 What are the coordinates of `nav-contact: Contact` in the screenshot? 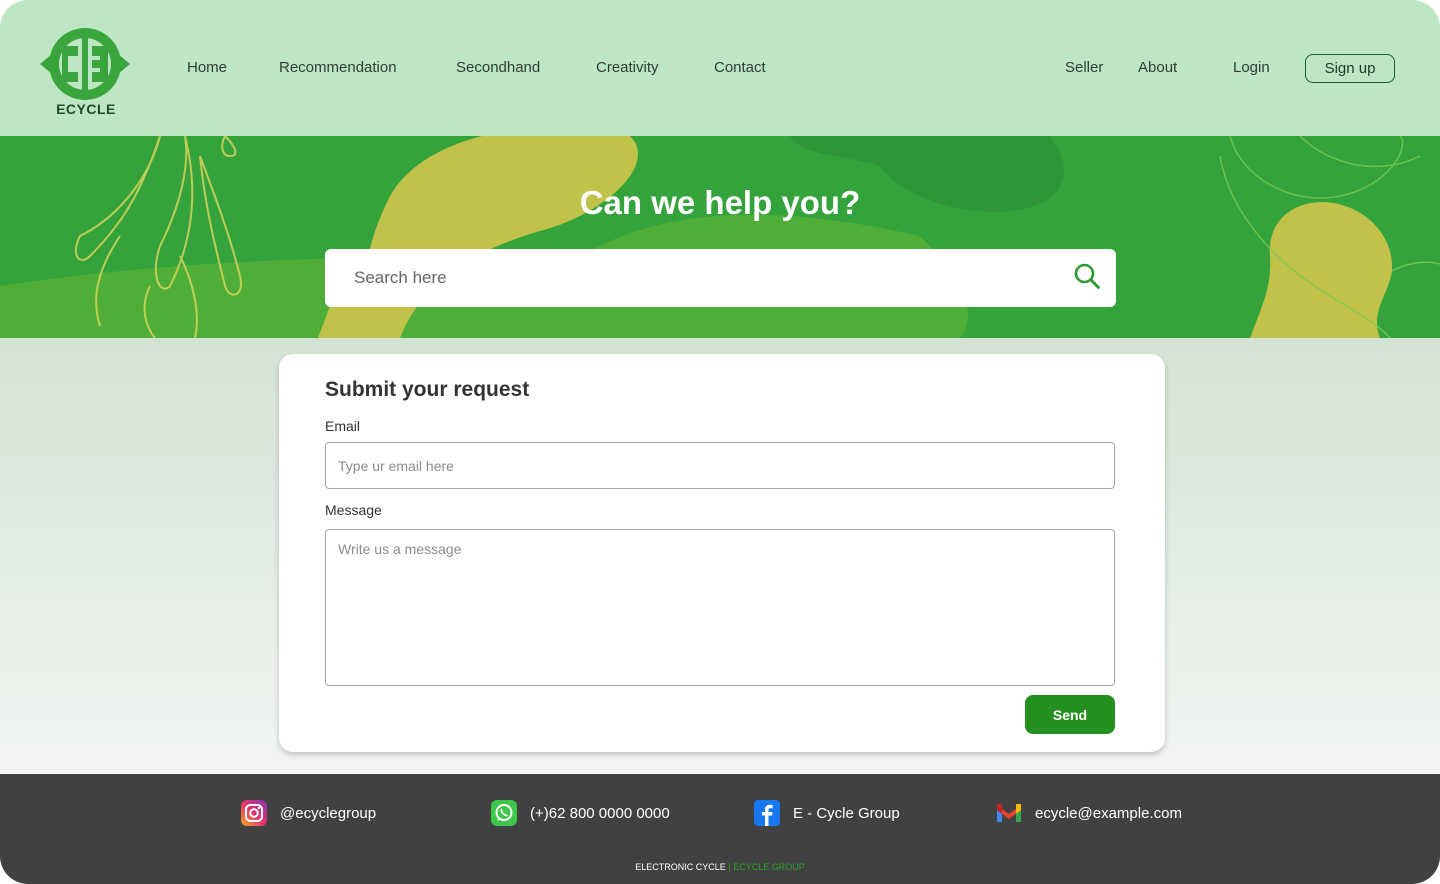 It's located at (740, 67).